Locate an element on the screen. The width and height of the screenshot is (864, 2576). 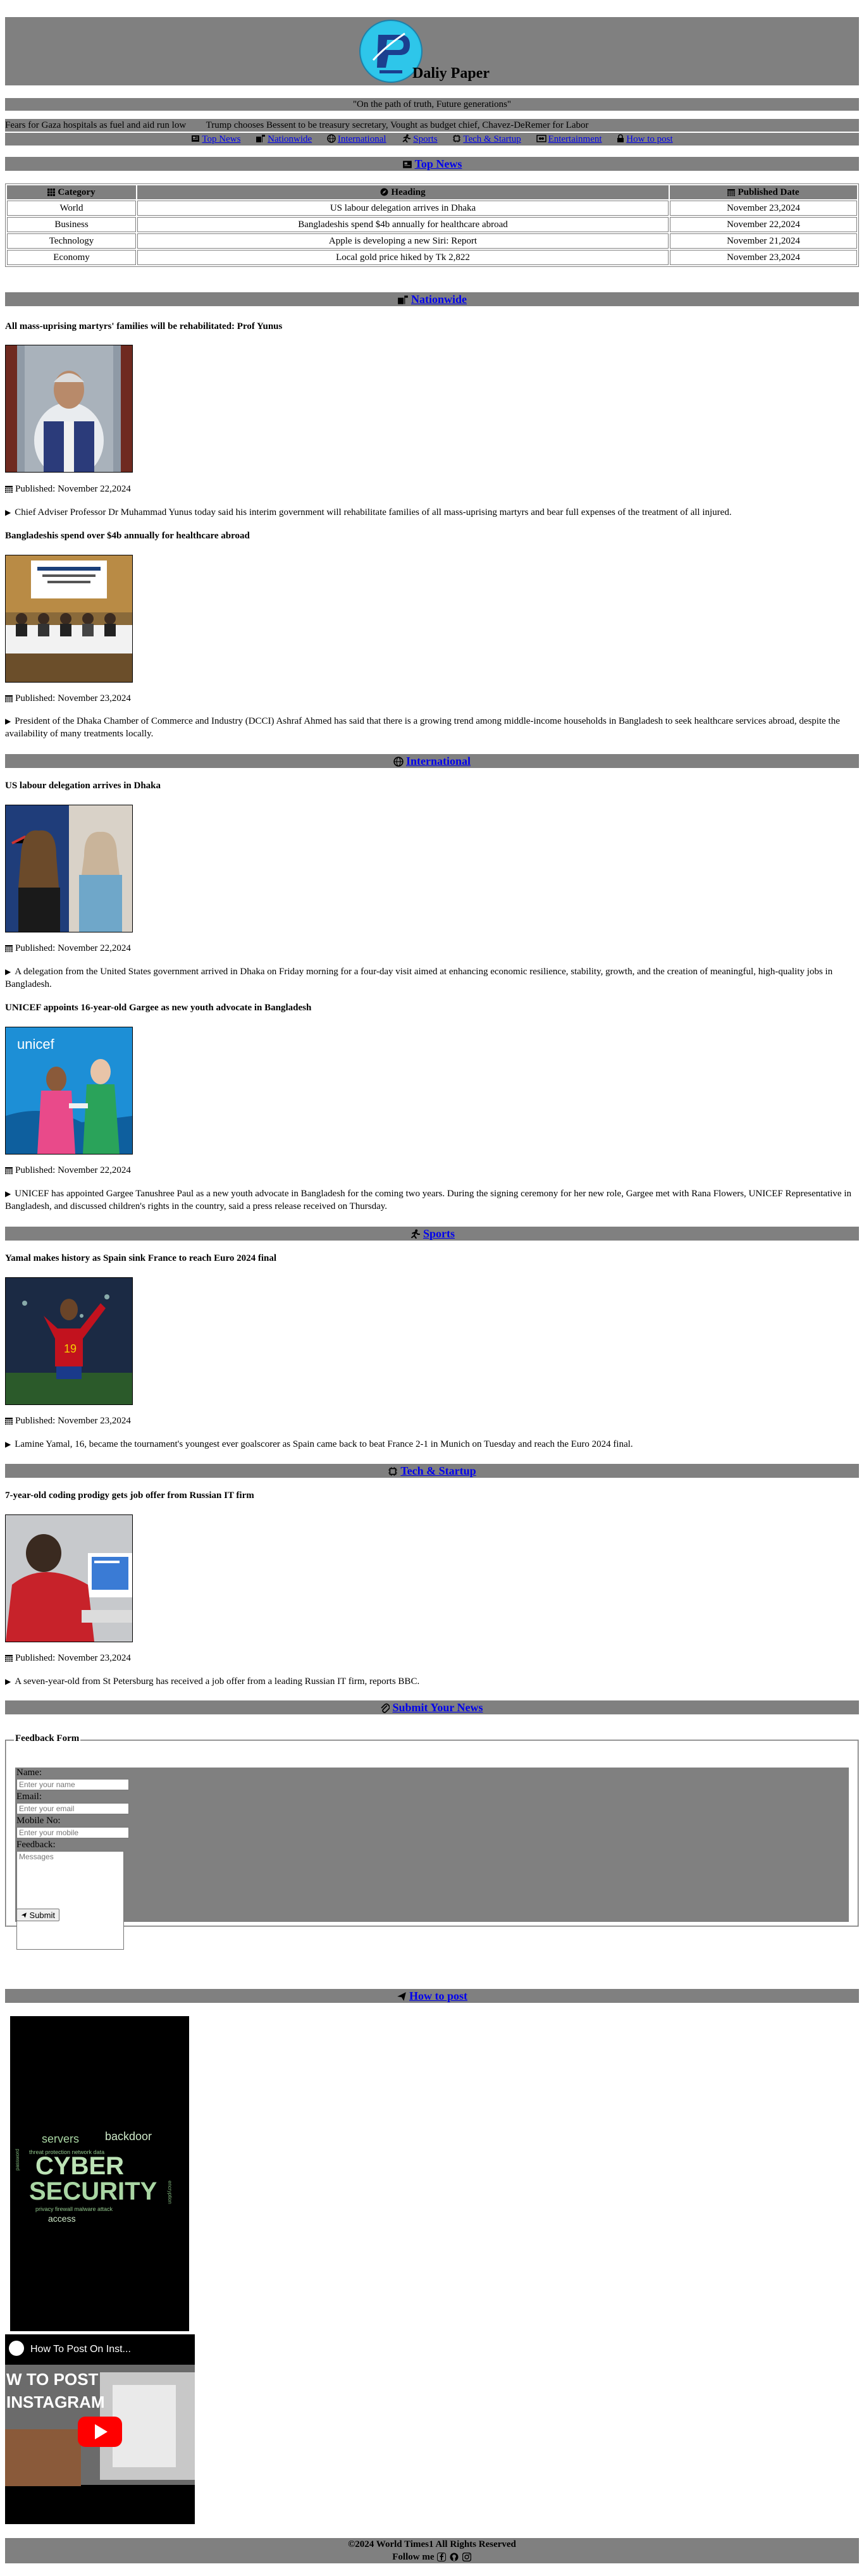
feedback-form: Feedback Form Name: Email: Mobile No is located at coordinates (432, 1841).